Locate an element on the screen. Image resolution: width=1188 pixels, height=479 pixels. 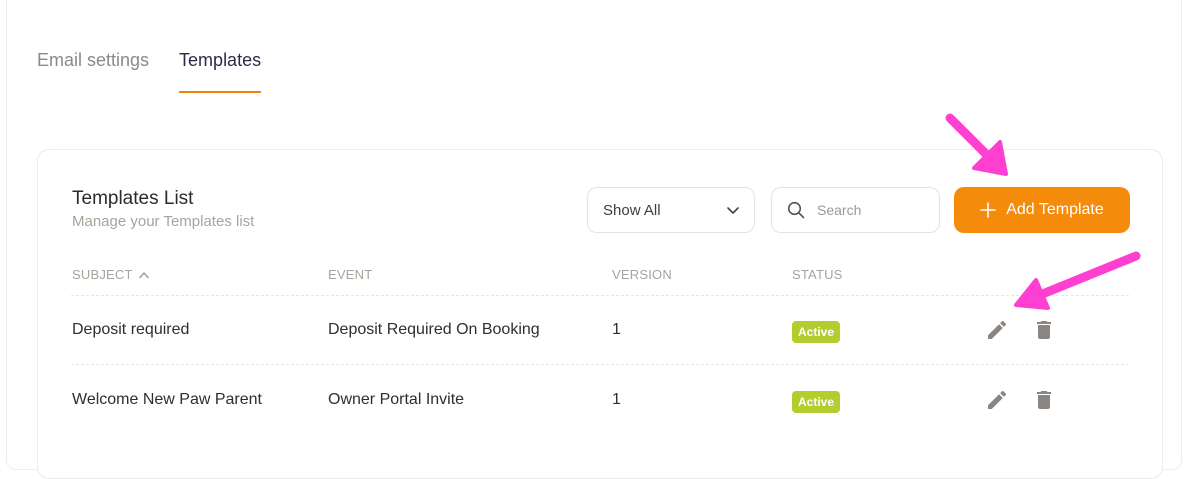
row-event: Deposit Required On Booking is located at coordinates (434, 329).